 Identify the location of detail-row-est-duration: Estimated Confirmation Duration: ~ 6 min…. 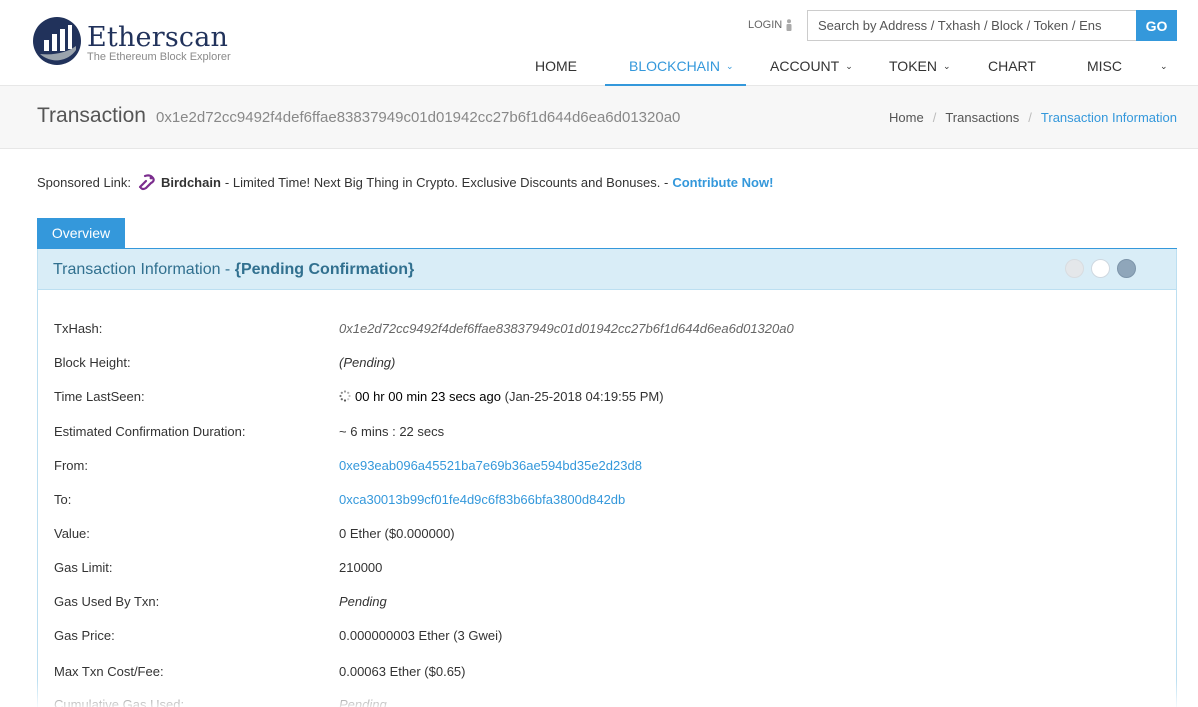
(609, 434).